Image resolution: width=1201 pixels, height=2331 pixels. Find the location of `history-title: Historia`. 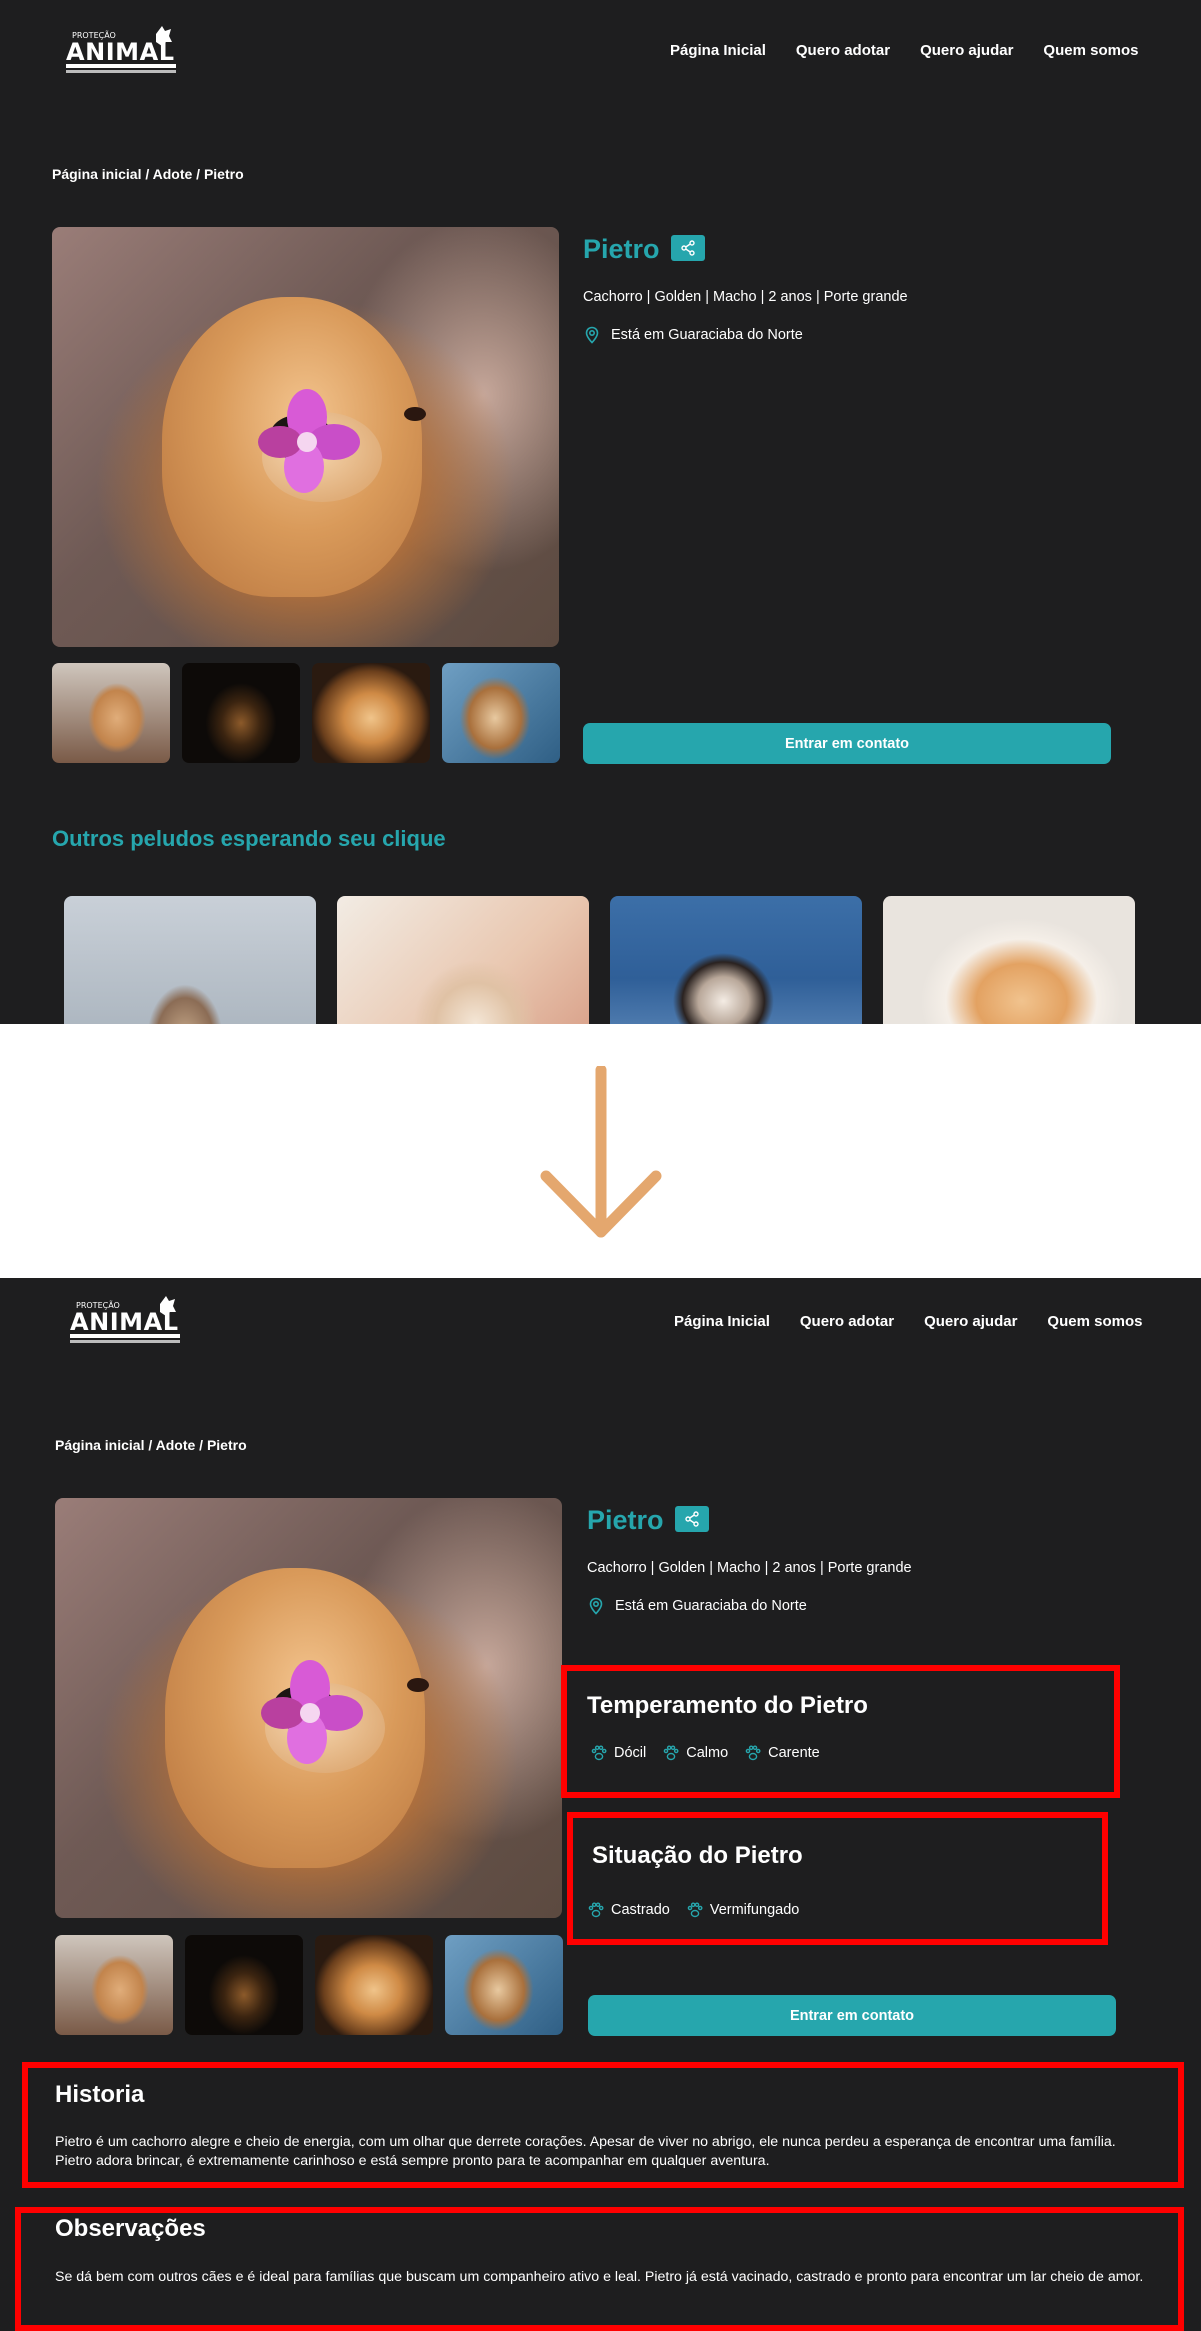

history-title: Historia is located at coordinates (100, 2094).